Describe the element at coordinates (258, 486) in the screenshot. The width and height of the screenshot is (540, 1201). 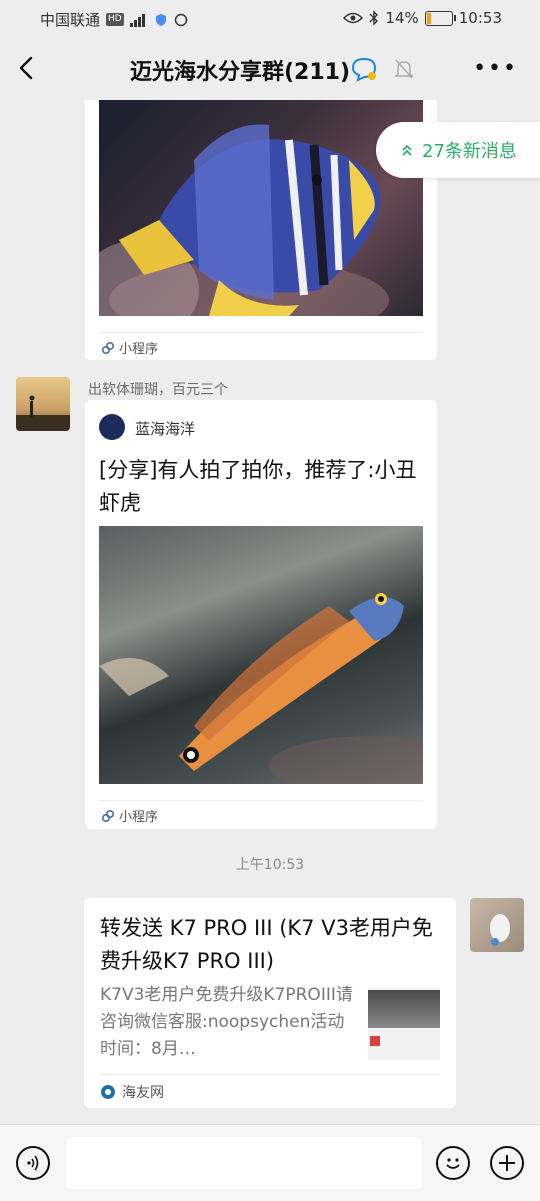
I see `card-title: [分享]有人拍了拍你，推荐了:小丑虾虎` at that location.